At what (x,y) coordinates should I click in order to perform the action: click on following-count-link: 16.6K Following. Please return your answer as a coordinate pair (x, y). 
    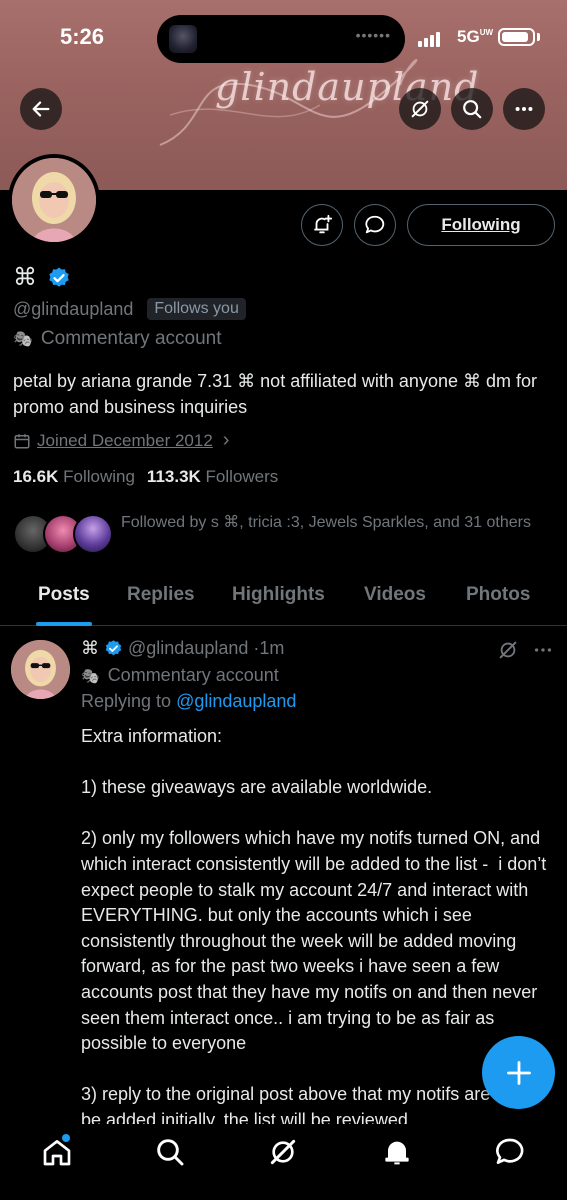
    Looking at the image, I should click on (74, 477).